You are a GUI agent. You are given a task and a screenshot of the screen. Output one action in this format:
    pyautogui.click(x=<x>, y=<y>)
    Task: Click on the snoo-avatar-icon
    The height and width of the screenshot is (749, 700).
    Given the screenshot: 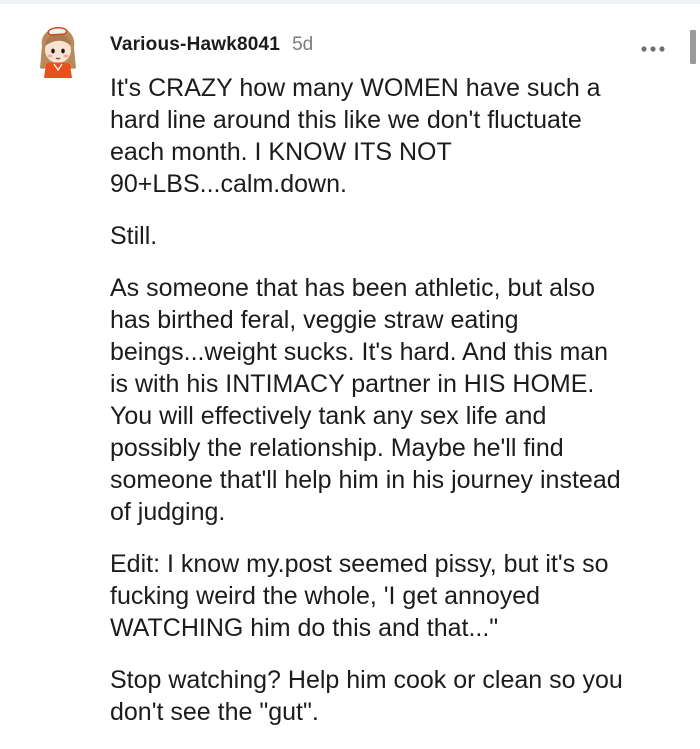 What is the action you would take?
    pyautogui.click(x=58, y=52)
    